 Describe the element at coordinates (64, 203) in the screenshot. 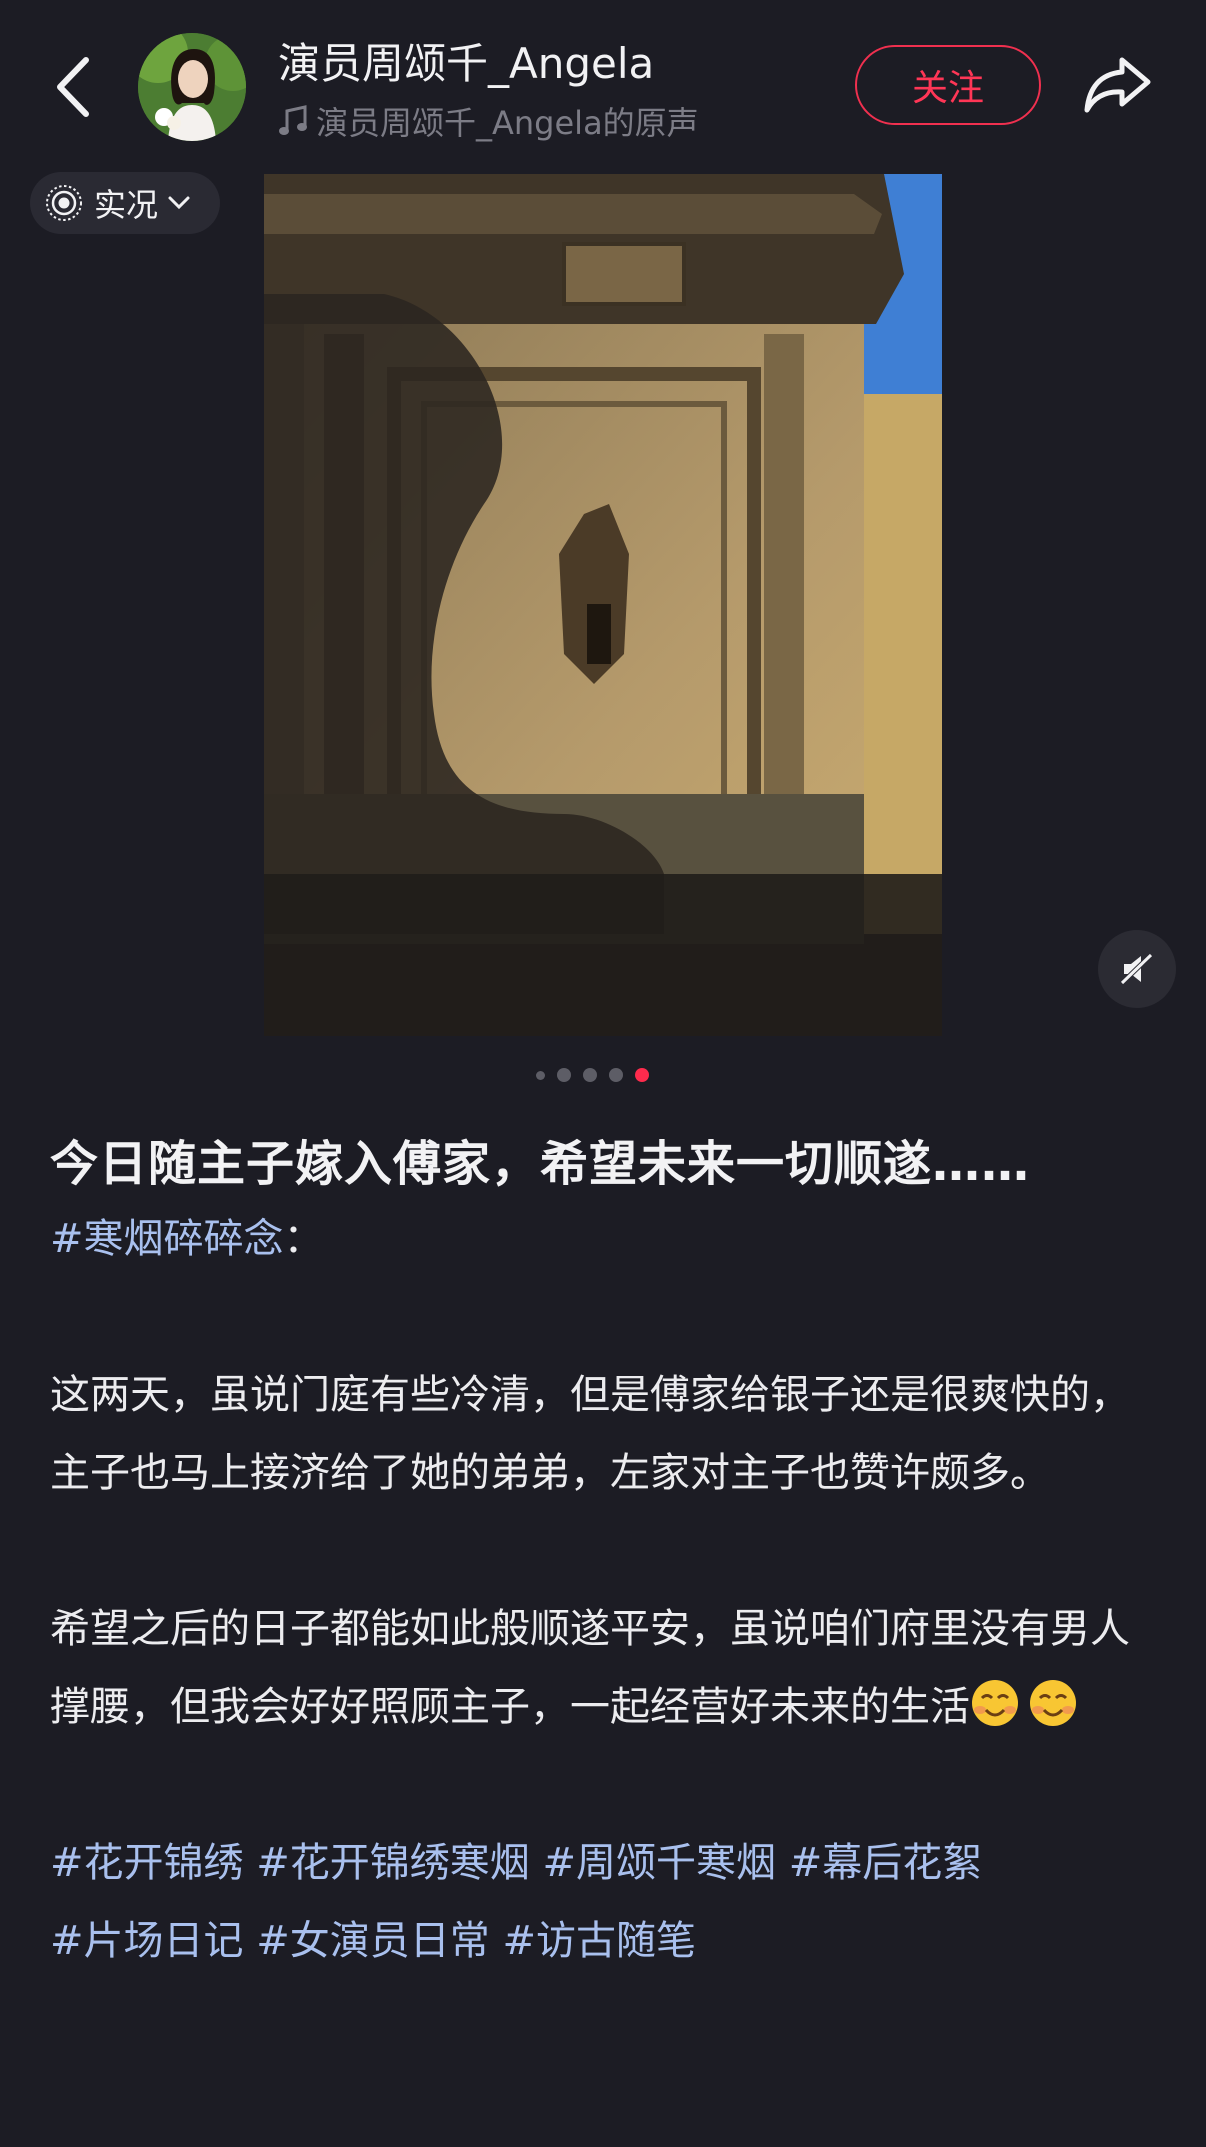

I see `live-photo-icon` at that location.